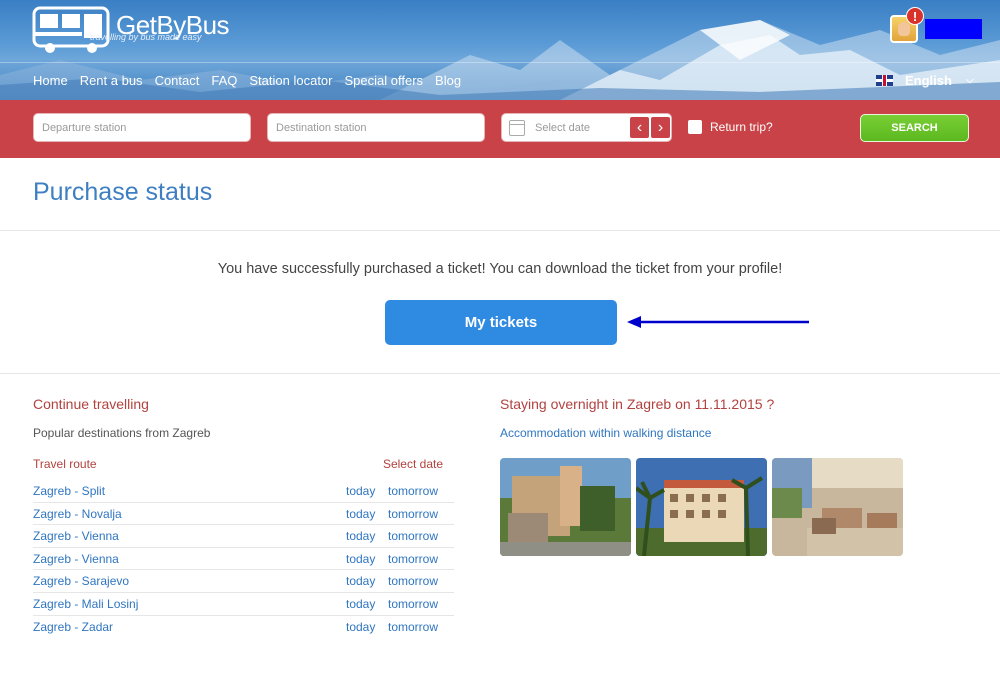 The image size is (1000, 674). I want to click on nav-station-locator: Station locator, so click(290, 80).